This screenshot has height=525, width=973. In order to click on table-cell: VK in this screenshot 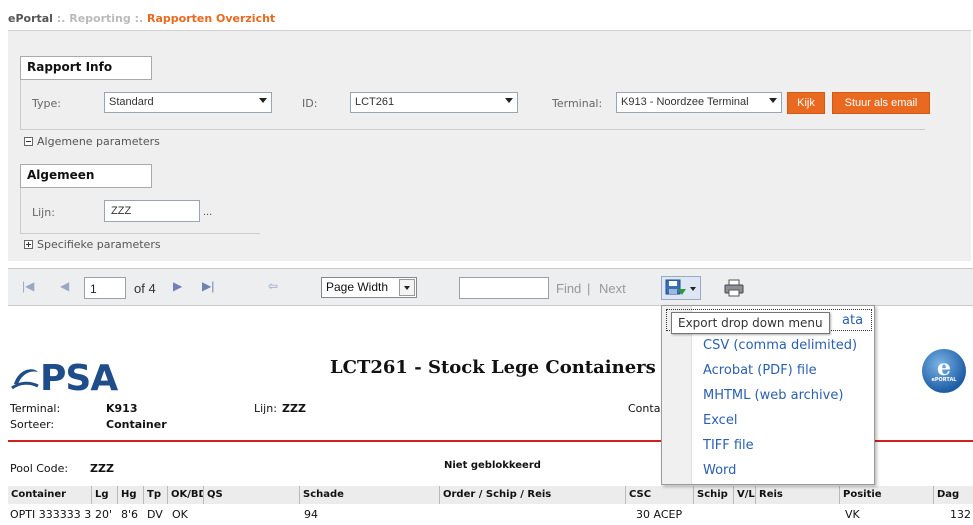, I will do `click(852, 514)`.